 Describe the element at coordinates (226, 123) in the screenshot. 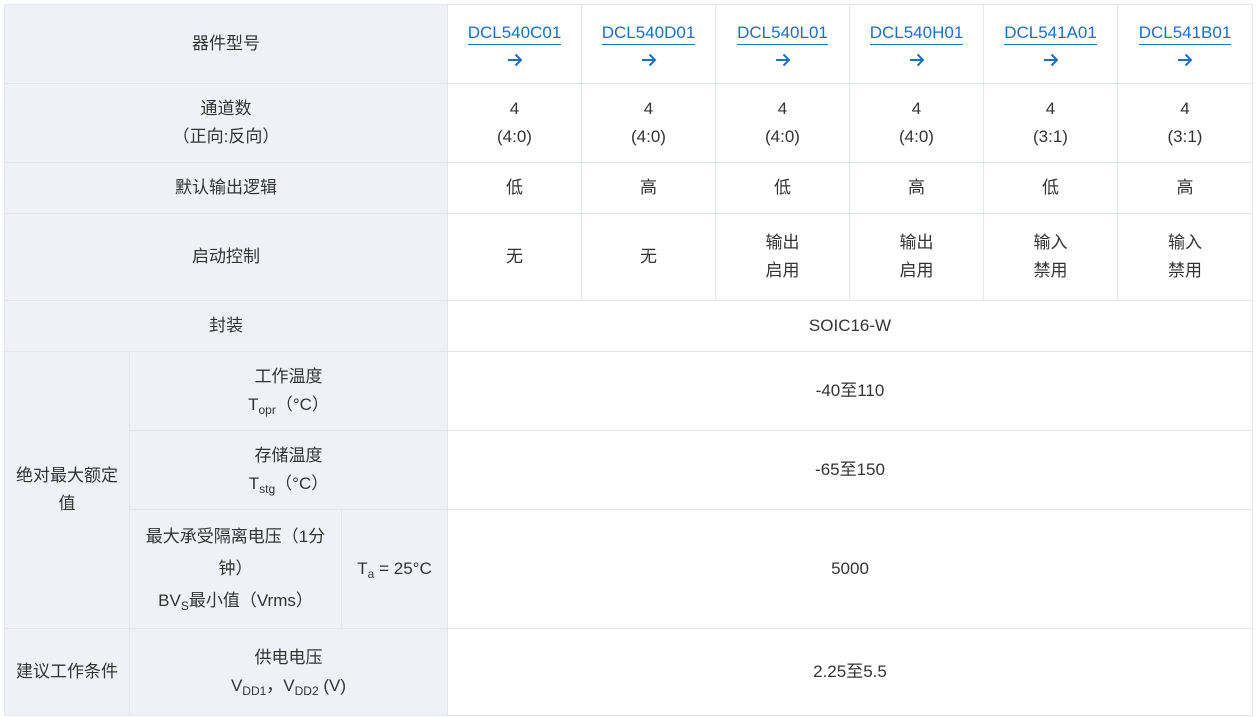

I see `channels-header: 通道数 （正向:反向）` at that location.